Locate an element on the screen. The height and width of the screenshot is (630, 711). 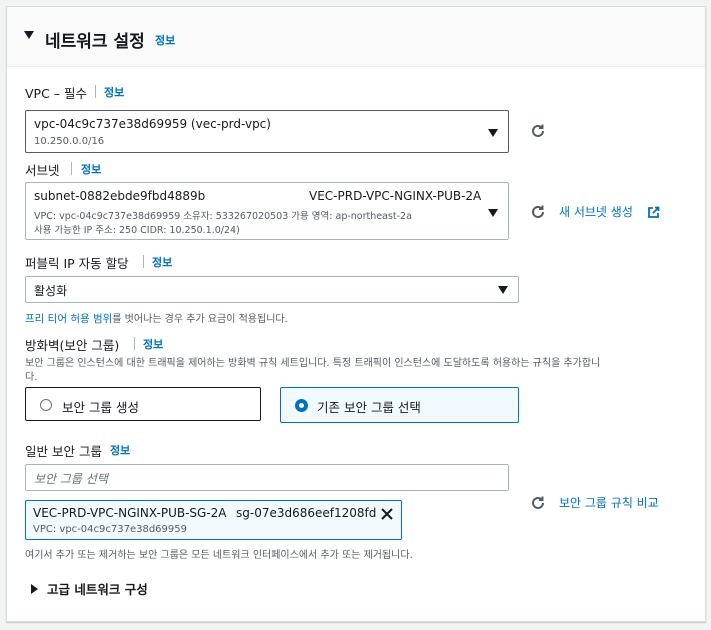
security-group-placeholder: 보안 그룹 선택 is located at coordinates (71, 479).